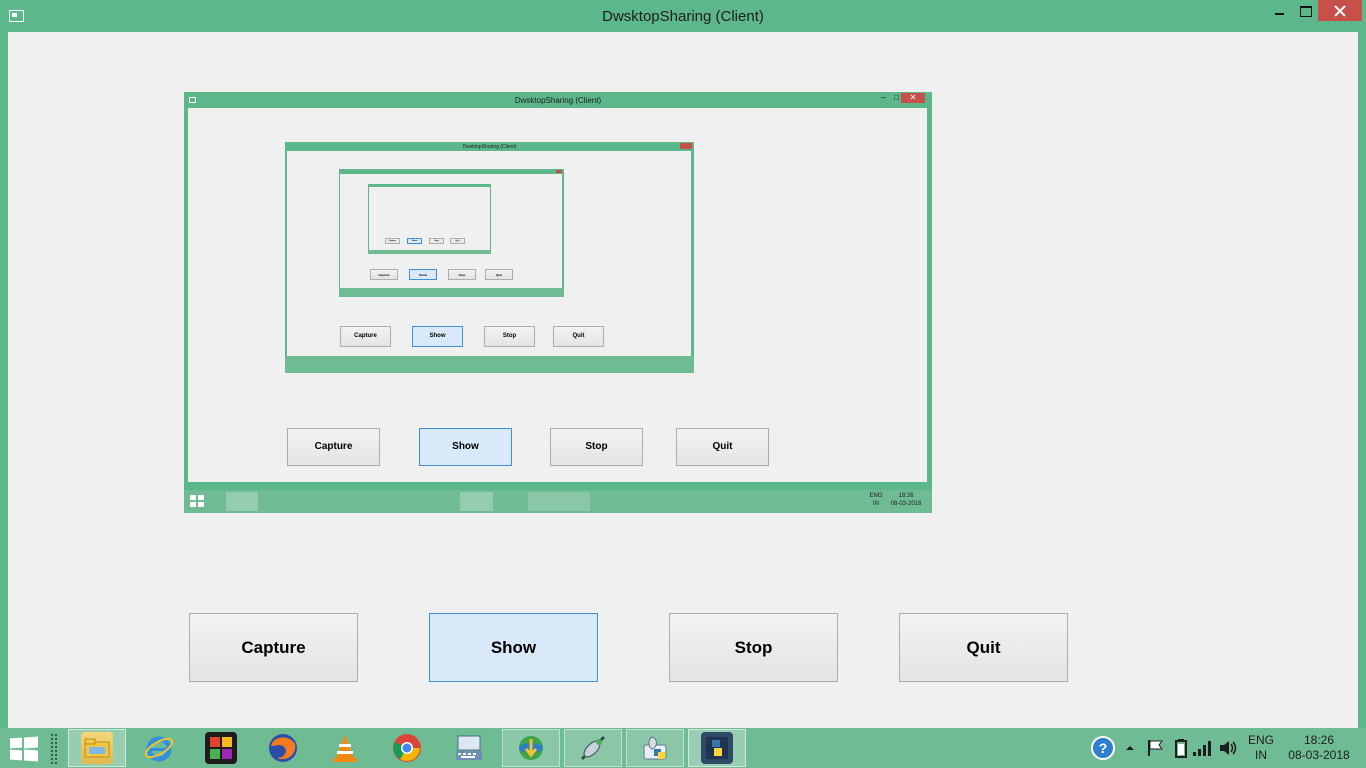 Image resolution: width=1366 pixels, height=768 pixels. I want to click on vlc-cone-icon, so click(345, 748).